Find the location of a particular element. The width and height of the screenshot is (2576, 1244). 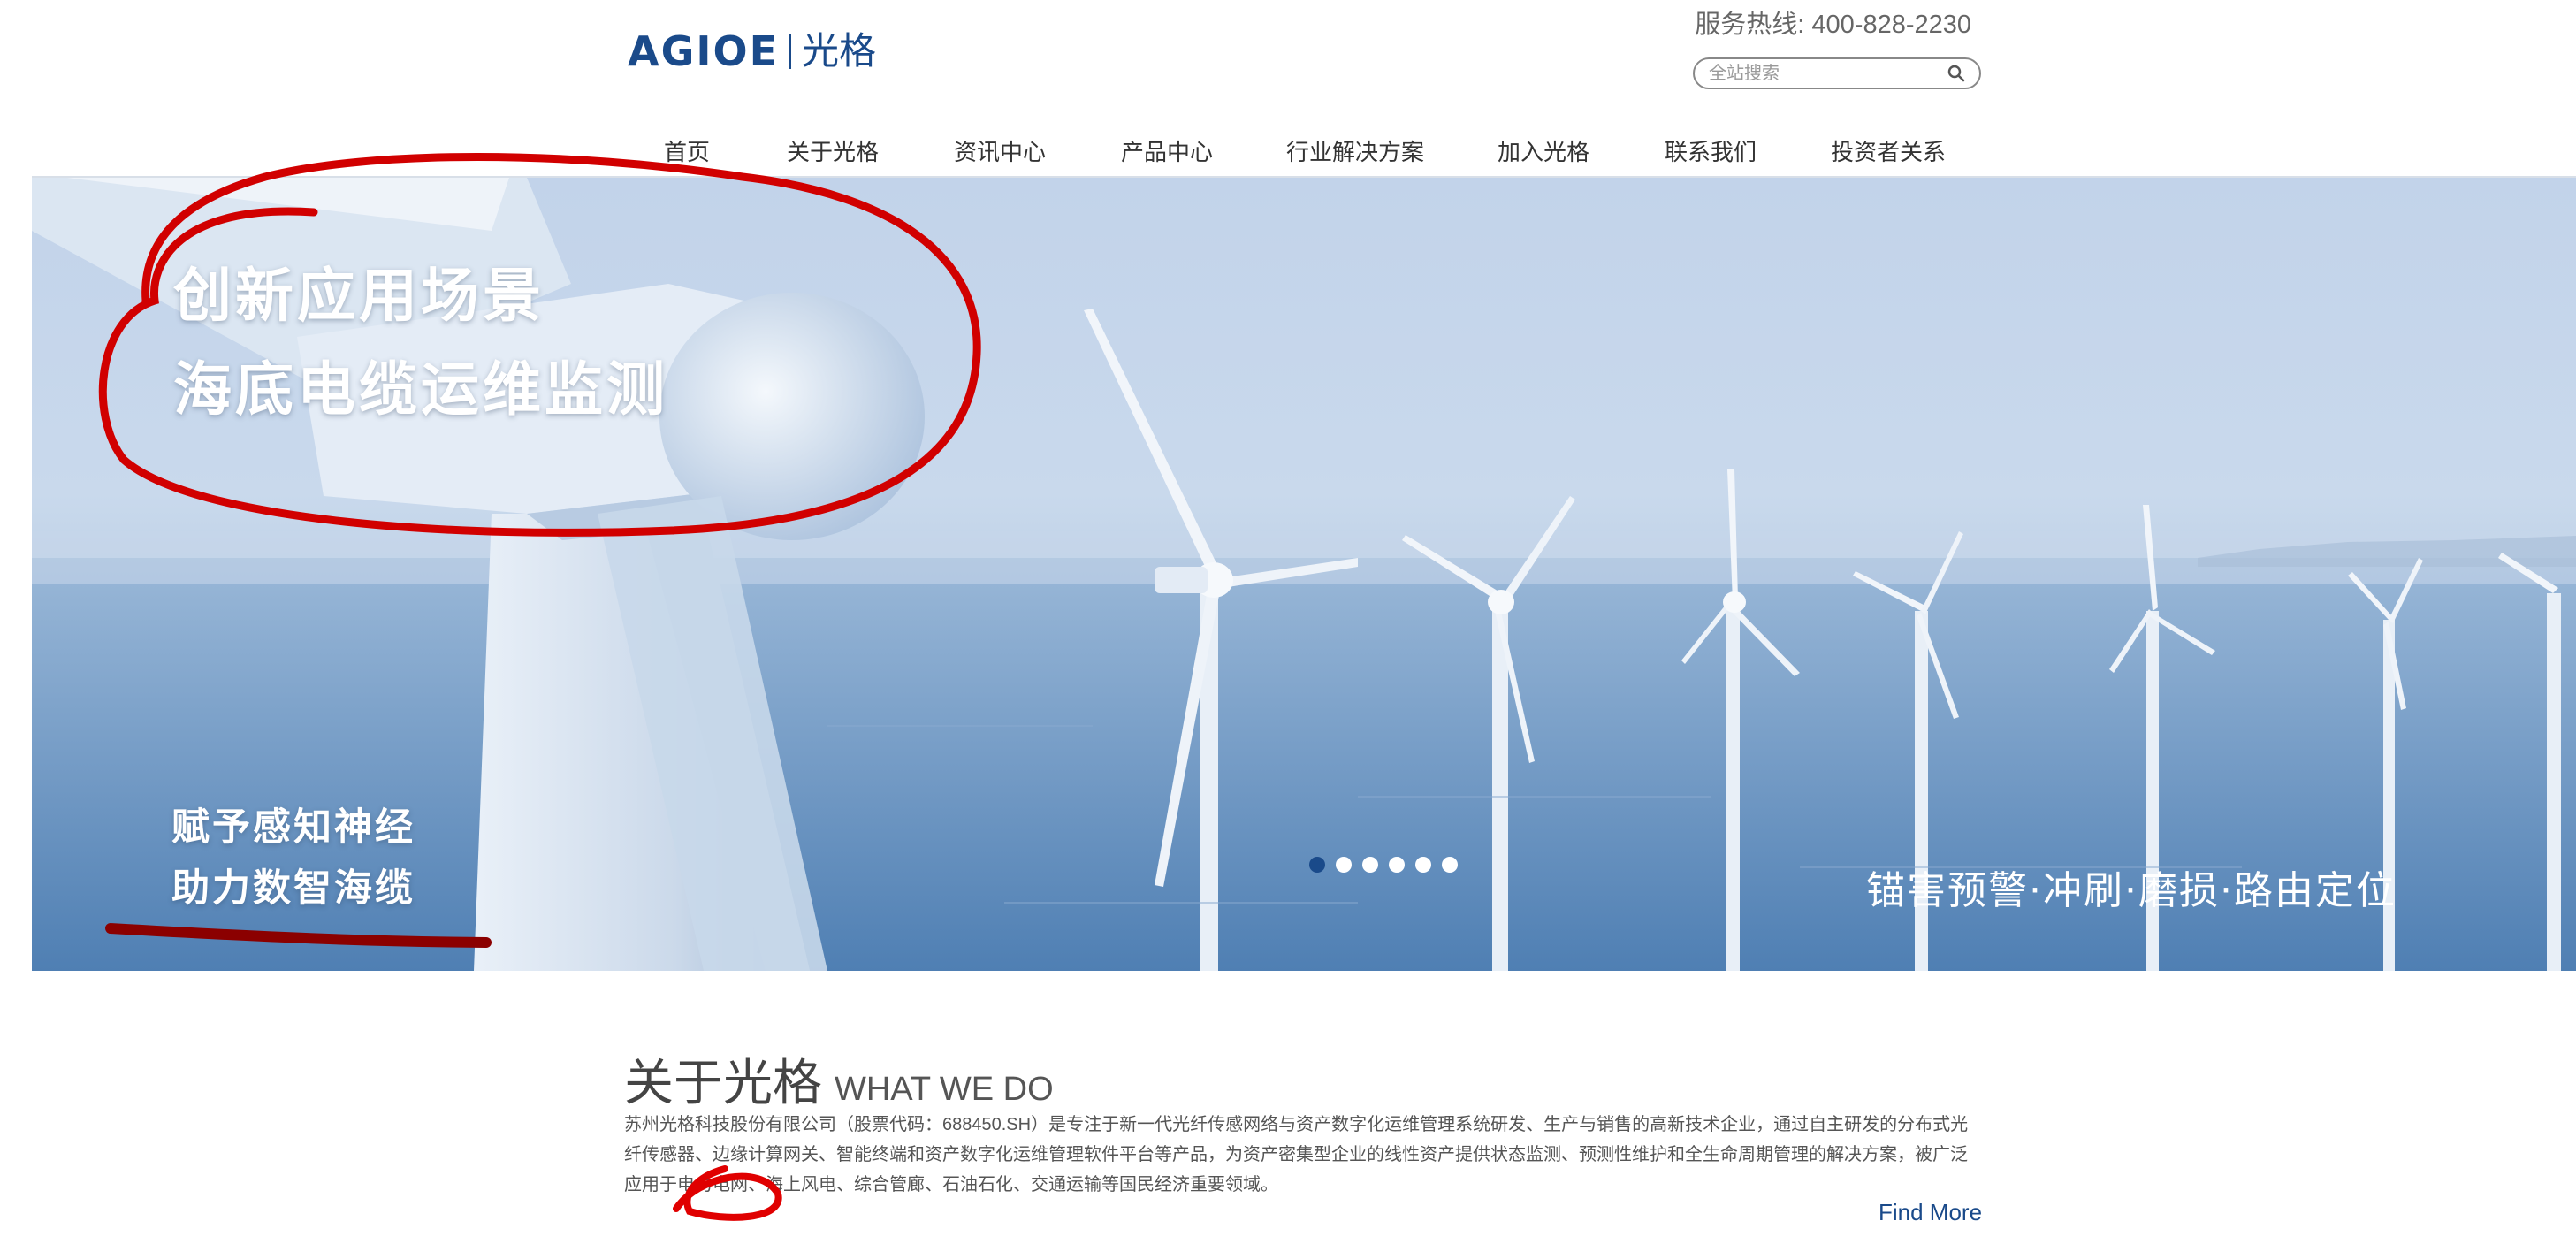

about-section-title: 关于光格 WHAT WE DO is located at coordinates (839, 1079).